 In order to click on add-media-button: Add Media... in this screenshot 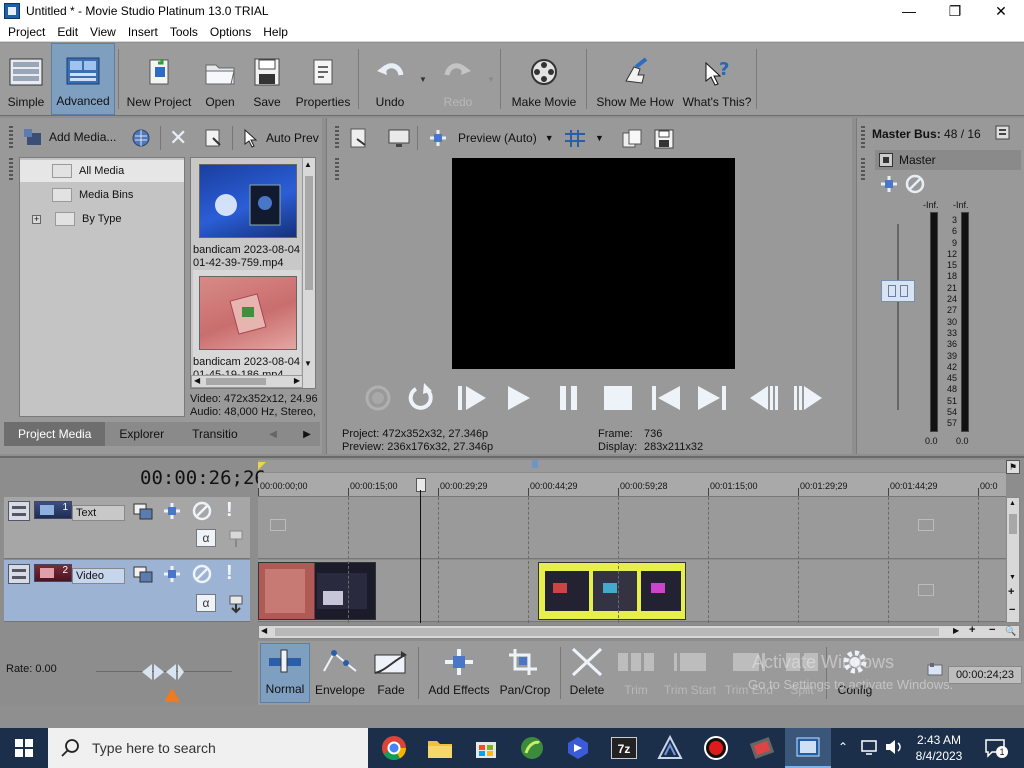, I will do `click(69, 137)`.